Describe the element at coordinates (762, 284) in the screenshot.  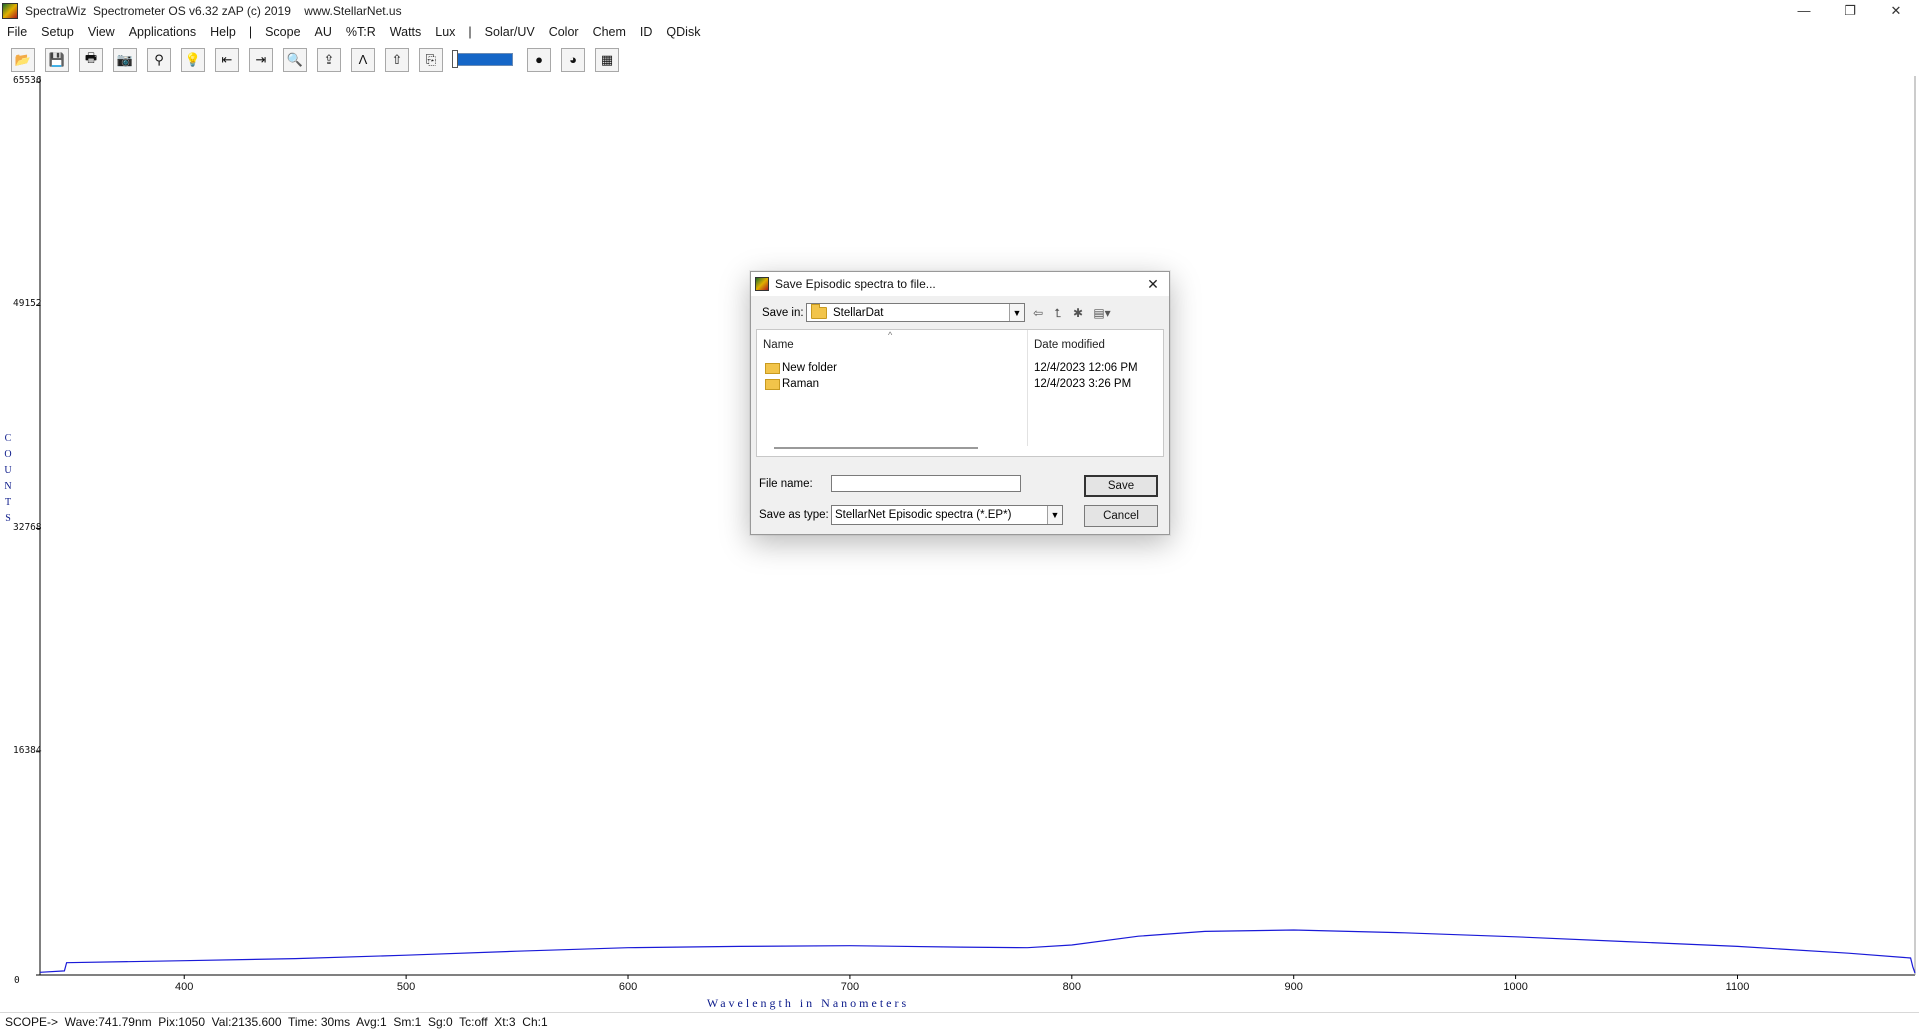
I see `dialog-app-icon` at that location.